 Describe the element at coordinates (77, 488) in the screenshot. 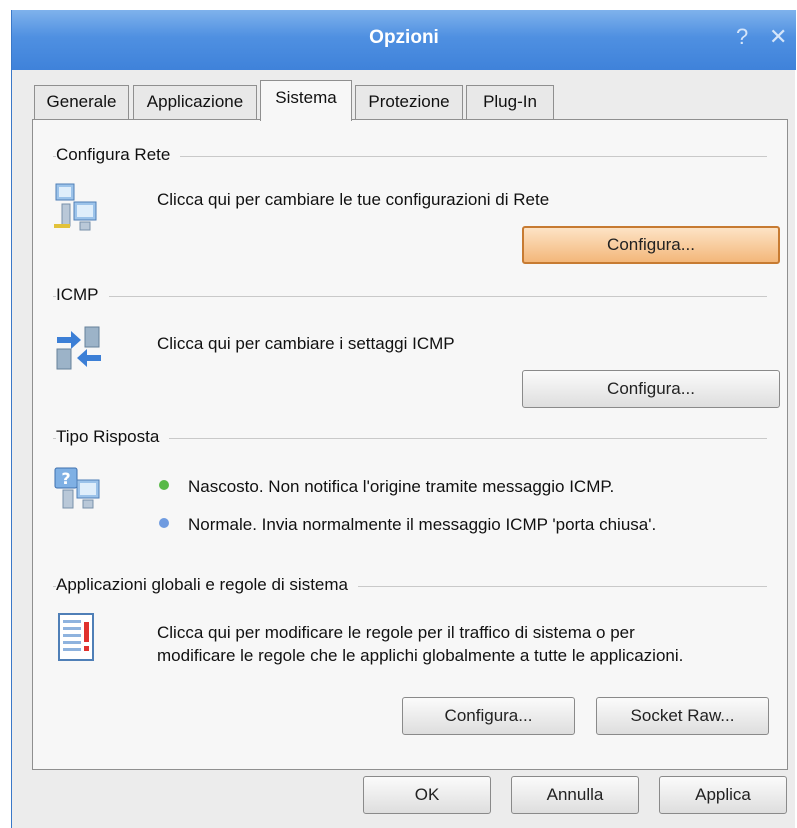

I see `response-help-icon: ?` at that location.